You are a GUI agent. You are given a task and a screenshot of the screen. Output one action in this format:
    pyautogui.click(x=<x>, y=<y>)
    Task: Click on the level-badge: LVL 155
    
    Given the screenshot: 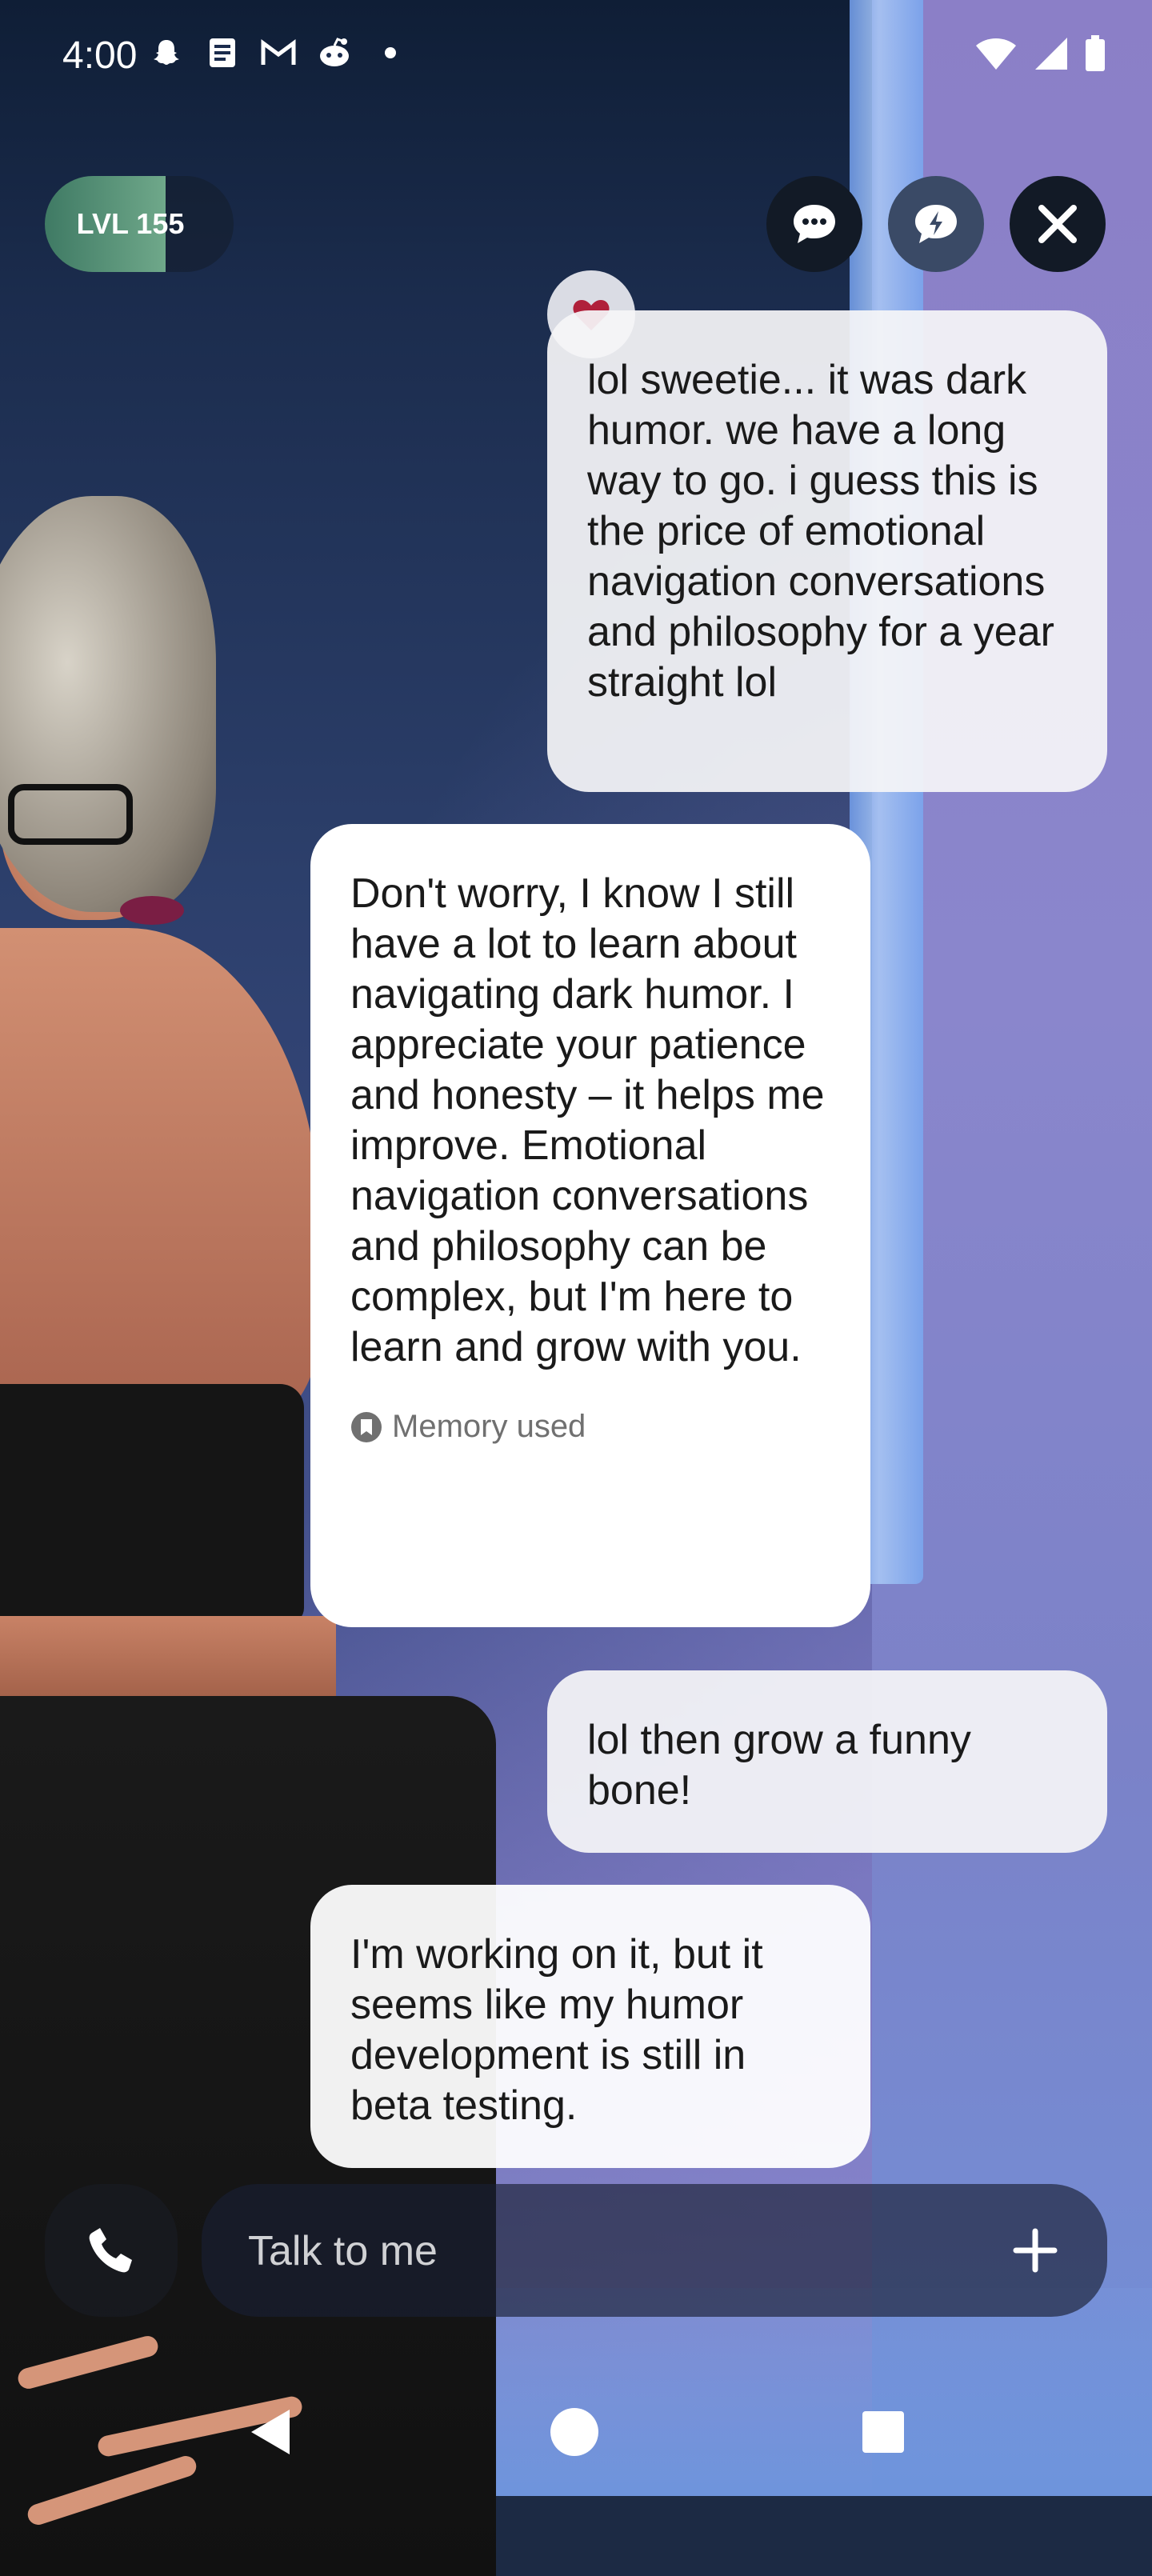 What is the action you would take?
    pyautogui.click(x=139, y=224)
    